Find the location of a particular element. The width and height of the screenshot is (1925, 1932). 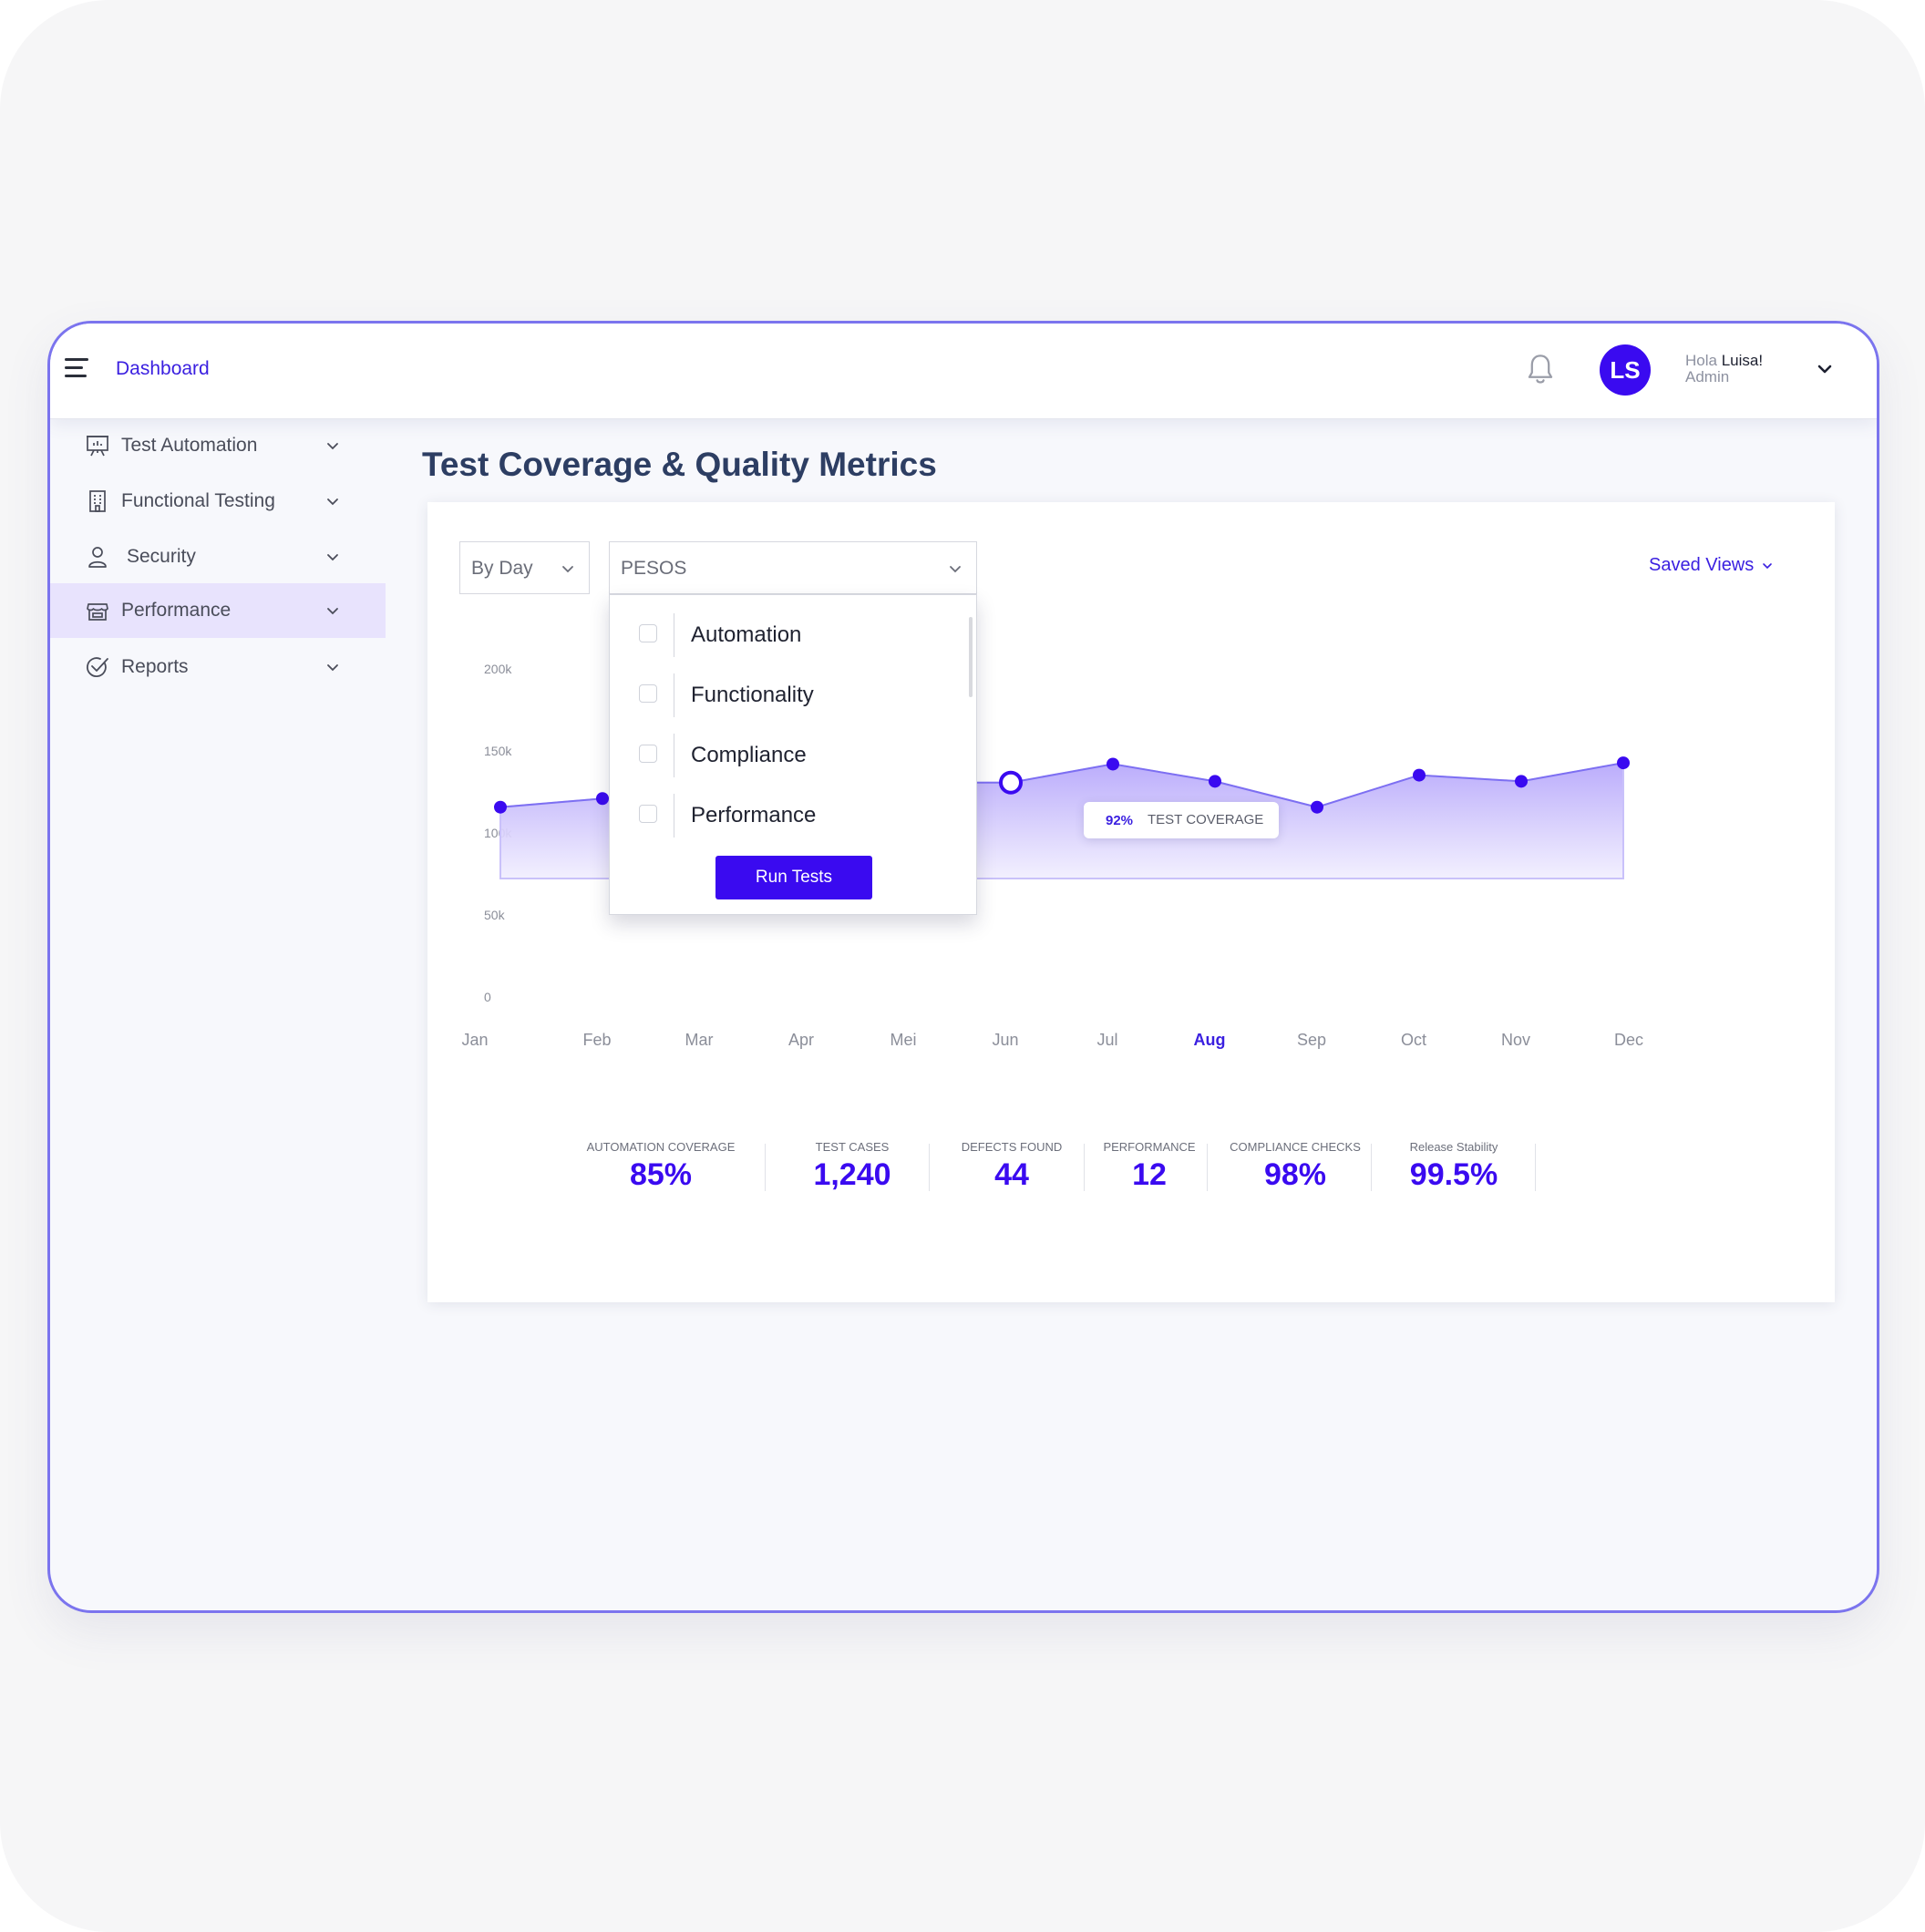

dropdown-option-compliance: Compliance is located at coordinates (783, 756).